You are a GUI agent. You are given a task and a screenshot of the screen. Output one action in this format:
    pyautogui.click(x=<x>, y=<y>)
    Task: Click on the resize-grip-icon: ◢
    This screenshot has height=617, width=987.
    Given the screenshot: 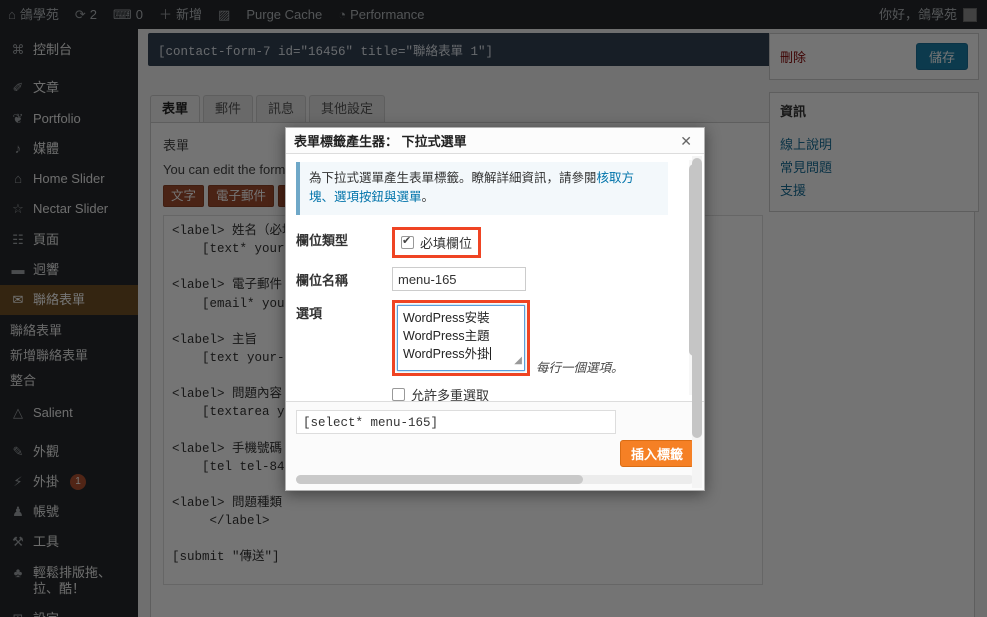 What is the action you would take?
    pyautogui.click(x=518, y=361)
    